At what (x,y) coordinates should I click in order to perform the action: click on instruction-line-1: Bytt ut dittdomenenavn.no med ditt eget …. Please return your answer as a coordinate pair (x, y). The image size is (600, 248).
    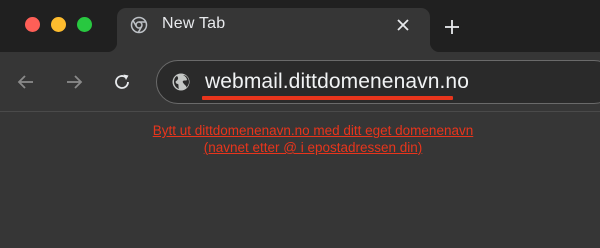
    Looking at the image, I should click on (313, 130).